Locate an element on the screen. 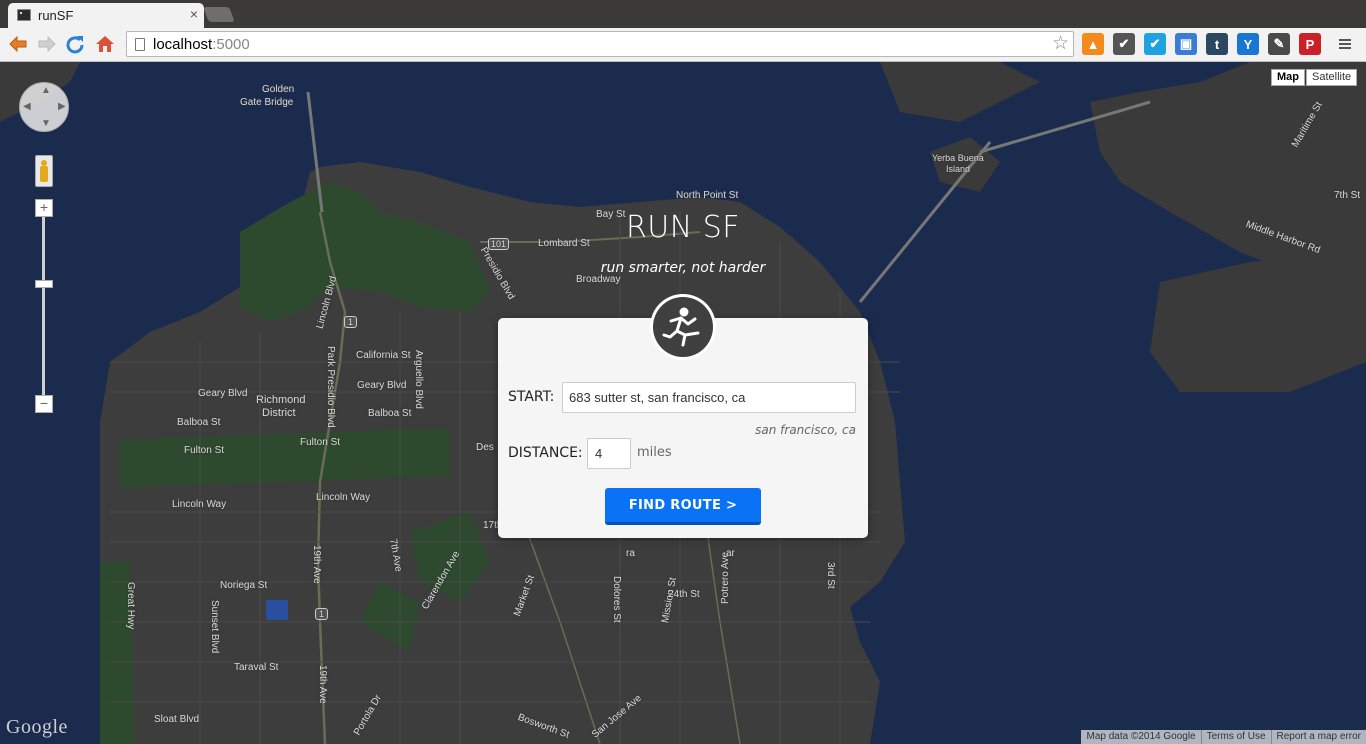 This screenshot has width=1366, height=744. terminal-favicon-icon is located at coordinates (24, 15).